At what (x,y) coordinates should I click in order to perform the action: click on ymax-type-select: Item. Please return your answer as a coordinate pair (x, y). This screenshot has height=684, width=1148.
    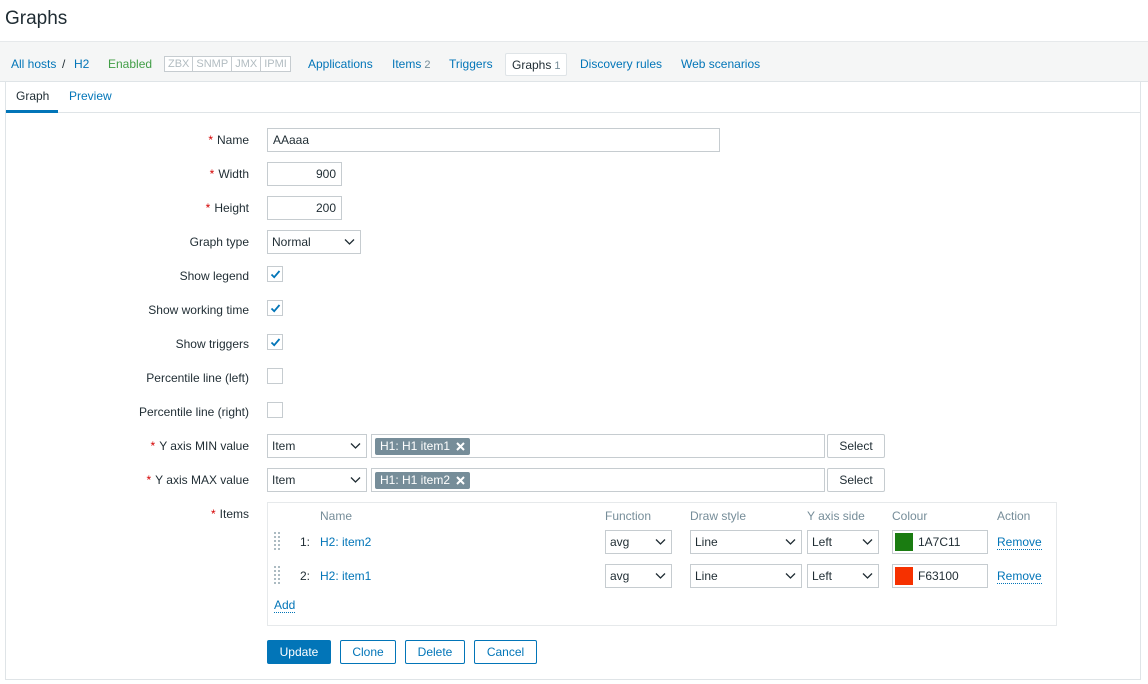
    Looking at the image, I should click on (317, 480).